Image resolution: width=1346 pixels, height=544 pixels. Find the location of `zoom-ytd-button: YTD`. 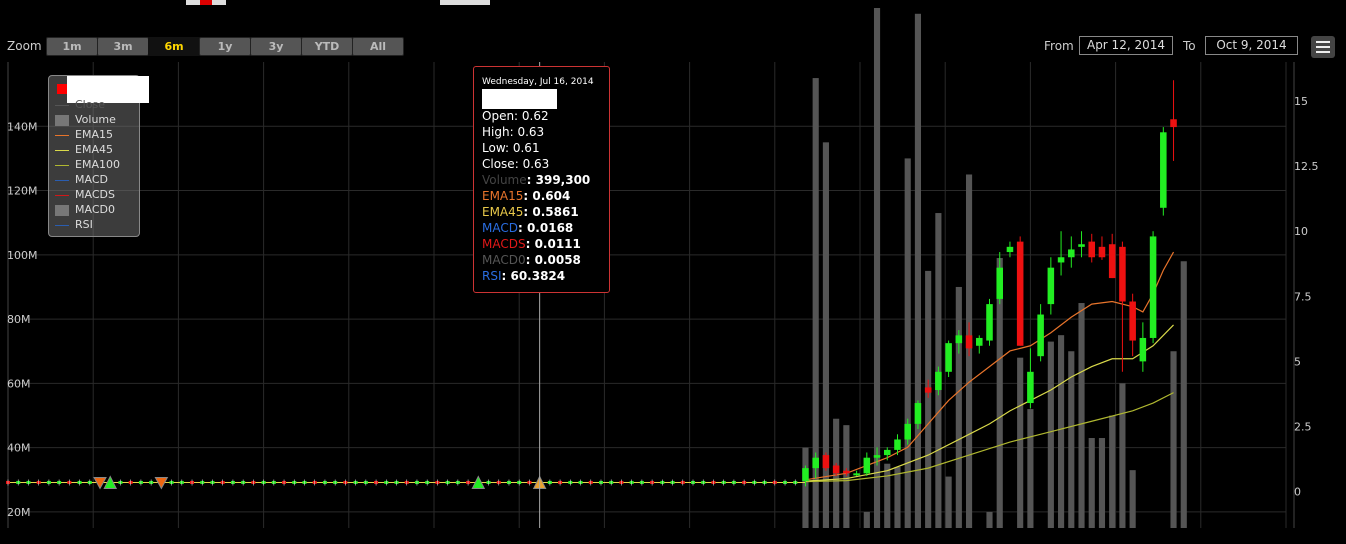

zoom-ytd-button: YTD is located at coordinates (327, 46).